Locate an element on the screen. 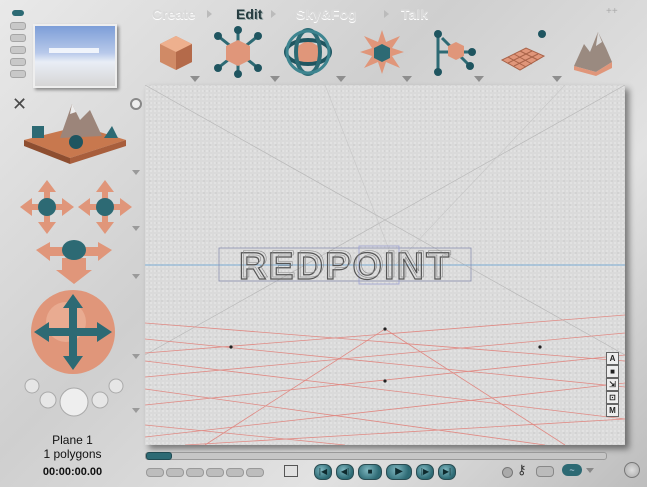 Image resolution: width=647 pixels, height=487 pixels. polygon-count-label: 1 polygons is located at coordinates (72, 454).